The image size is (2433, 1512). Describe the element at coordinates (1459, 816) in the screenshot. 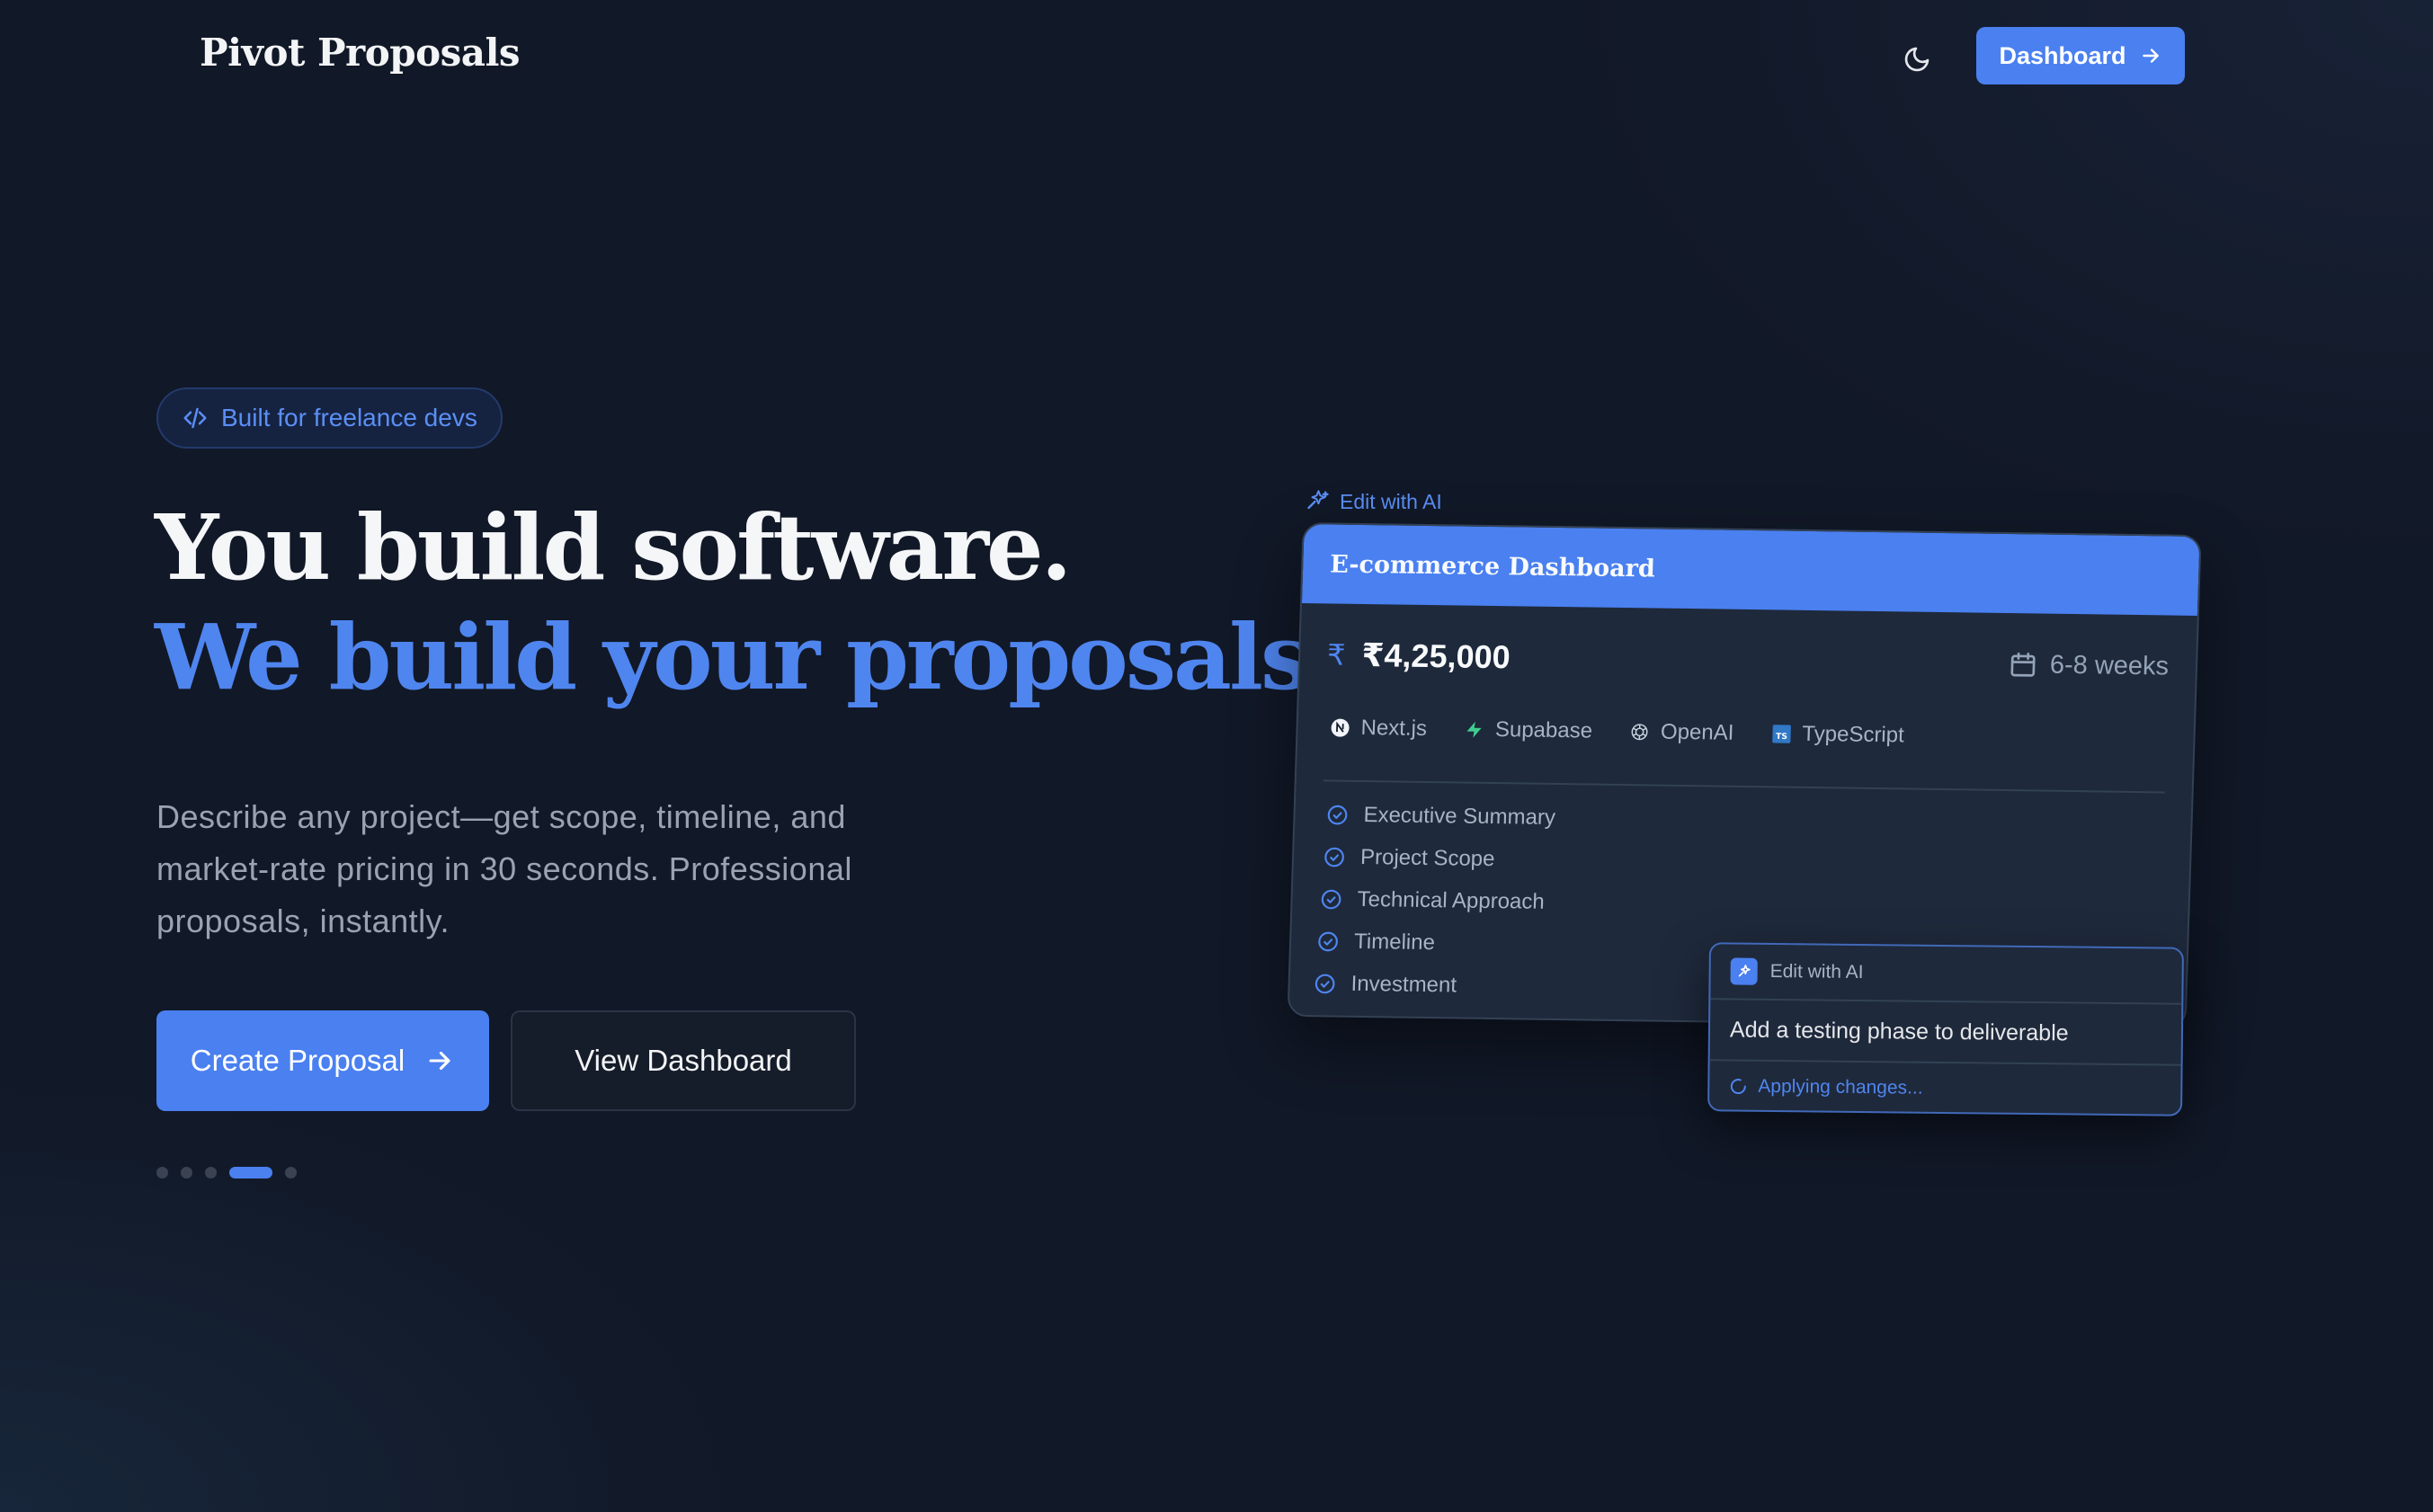

I see `section-item-label: Executive Summary` at that location.